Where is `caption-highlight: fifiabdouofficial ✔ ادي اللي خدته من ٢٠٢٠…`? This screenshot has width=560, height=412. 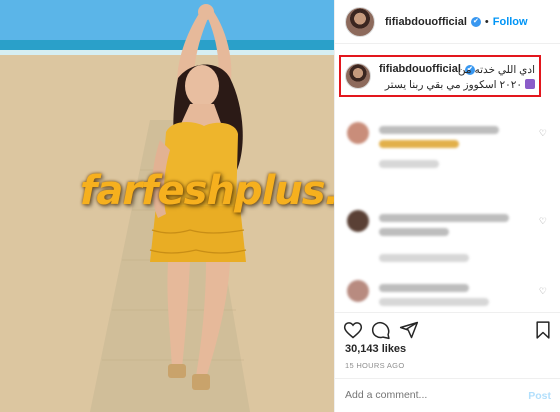 caption-highlight: fifiabdouofficial ✔ ادي اللي خدته من ٢٠٢٠… is located at coordinates (440, 76).